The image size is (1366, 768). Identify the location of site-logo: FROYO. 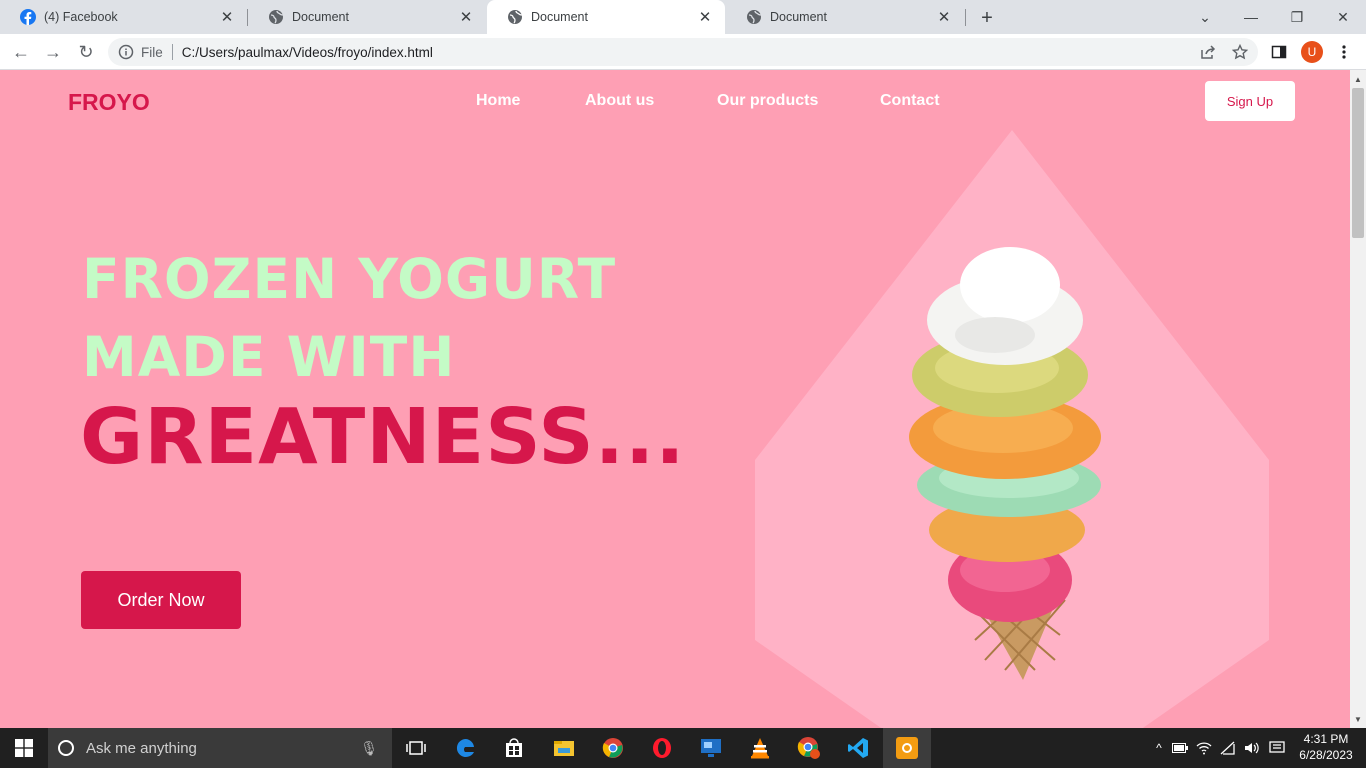
(109, 102).